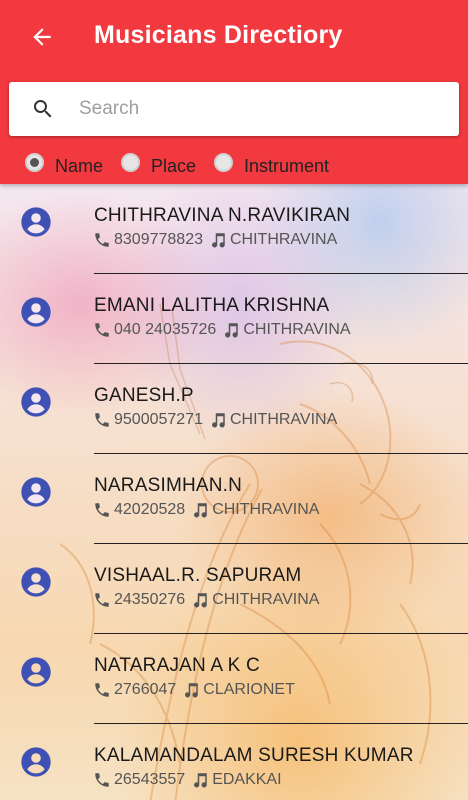 Image resolution: width=468 pixels, height=800 pixels. What do you see at coordinates (234, 589) in the screenshot?
I see `list-item: VISHAAL.R. SAPURAM 24350276 CHITHRAVINA` at bounding box center [234, 589].